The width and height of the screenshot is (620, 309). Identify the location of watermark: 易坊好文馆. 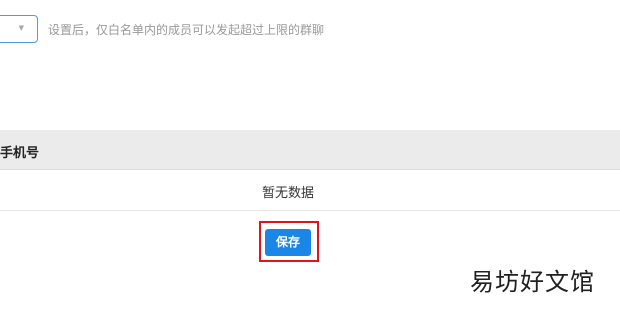
(532, 282).